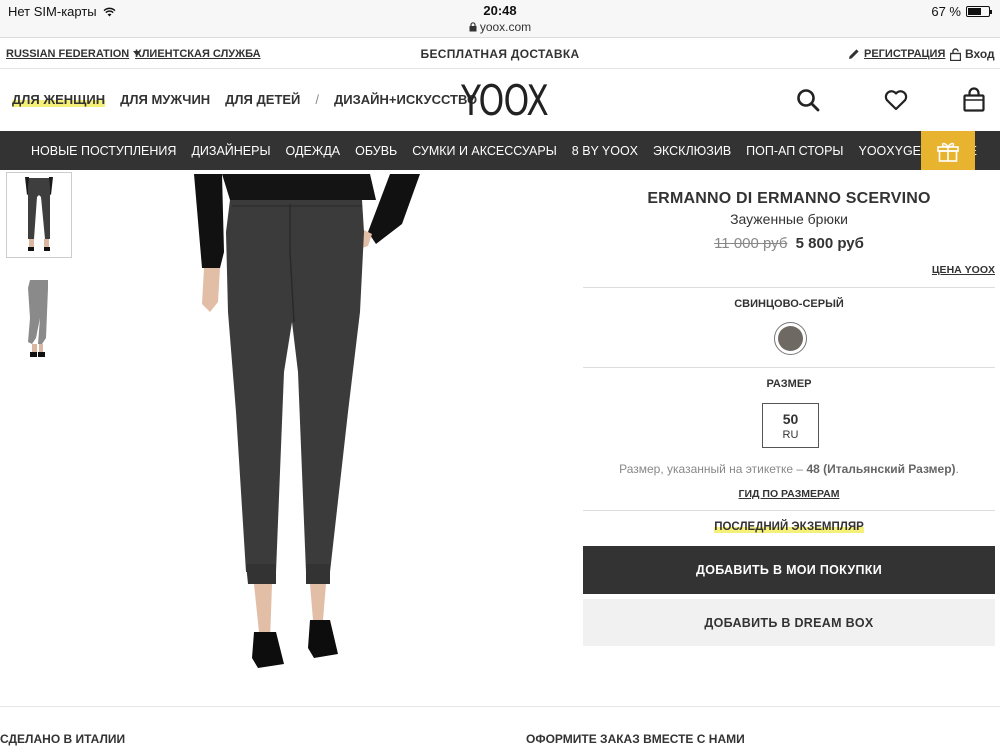 The width and height of the screenshot is (1000, 750). Describe the element at coordinates (829, 243) in the screenshot. I see `current-price: 5 800 руб` at that location.